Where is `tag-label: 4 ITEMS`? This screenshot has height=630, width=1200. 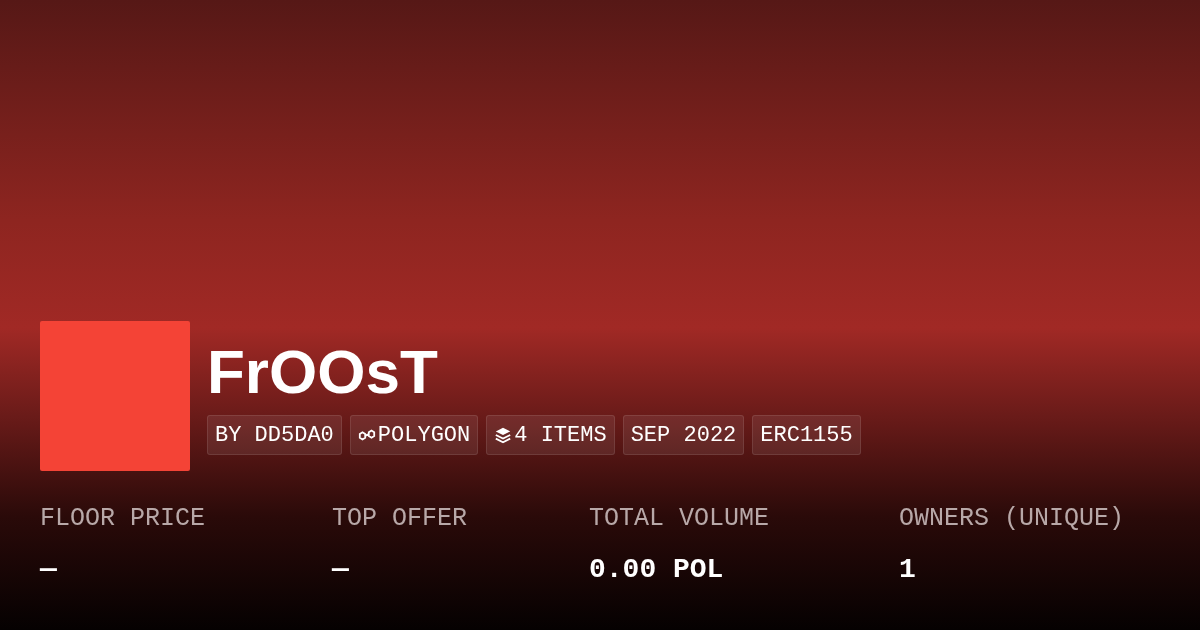
tag-label: 4 ITEMS is located at coordinates (560, 435).